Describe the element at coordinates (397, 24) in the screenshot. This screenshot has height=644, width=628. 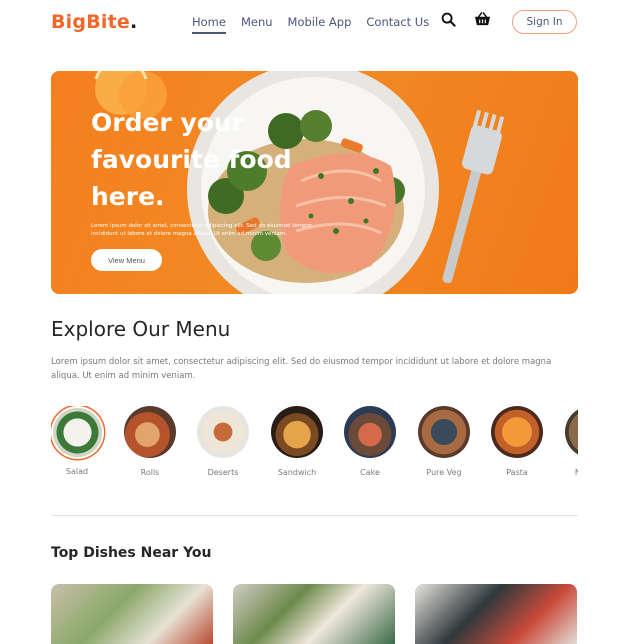
I see `nav-contact-link: Contact Us` at that location.